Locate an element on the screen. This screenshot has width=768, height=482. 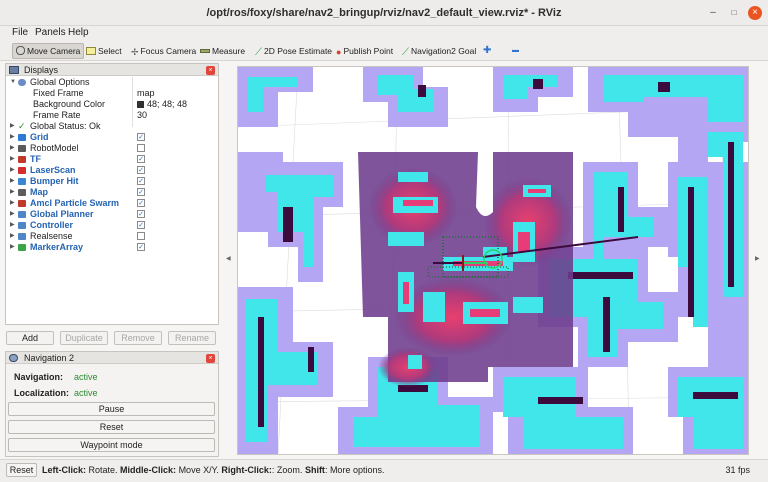
move-camera-button: Move Camera is located at coordinates (48, 51).